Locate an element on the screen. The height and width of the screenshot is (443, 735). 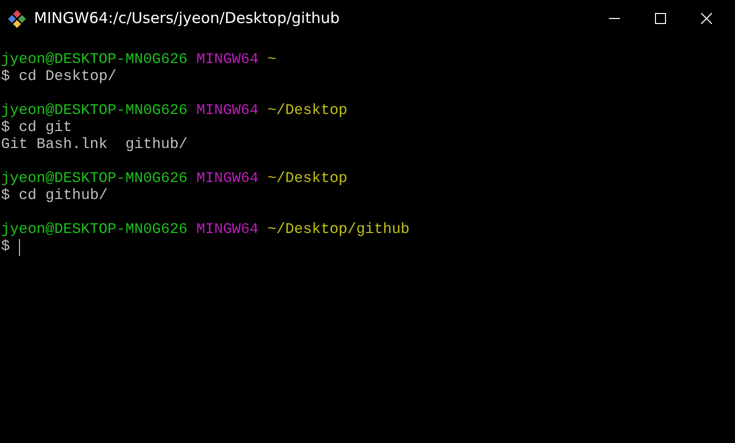
close-icon is located at coordinates (706, 18).